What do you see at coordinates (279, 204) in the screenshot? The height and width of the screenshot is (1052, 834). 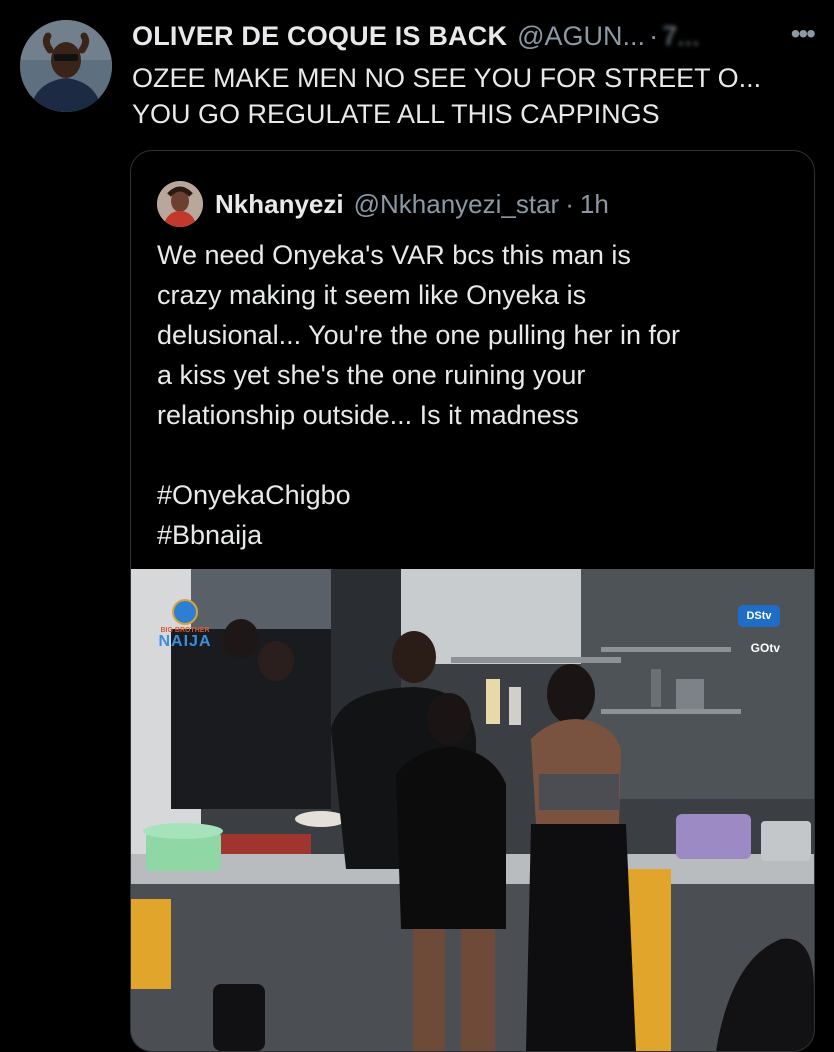 I see `quoted-author-display-name: Nkhanyezi` at bounding box center [279, 204].